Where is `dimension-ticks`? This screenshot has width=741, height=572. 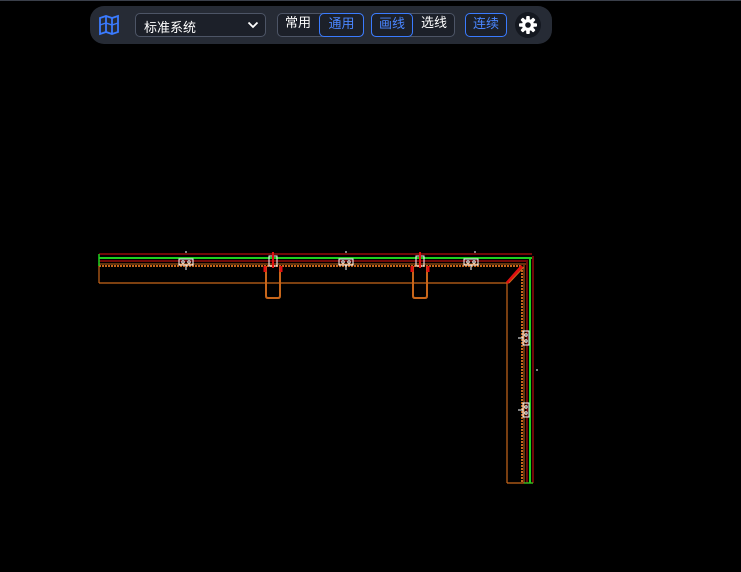
dimension-ticks is located at coordinates (361, 311).